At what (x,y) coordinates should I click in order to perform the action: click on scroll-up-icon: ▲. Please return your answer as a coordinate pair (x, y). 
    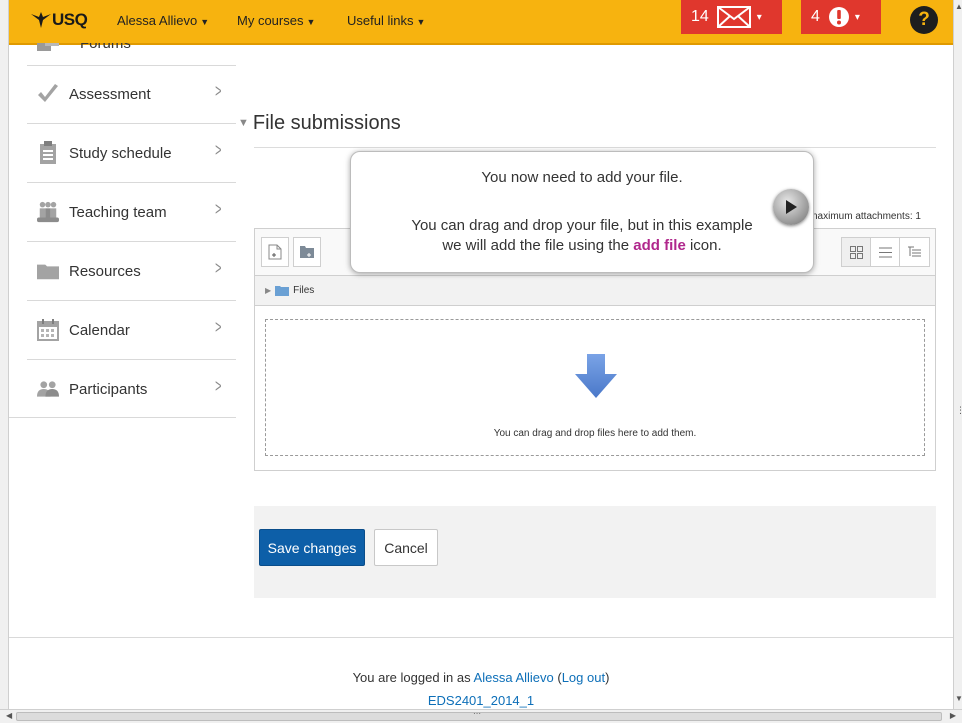
    Looking at the image, I should click on (958, 6).